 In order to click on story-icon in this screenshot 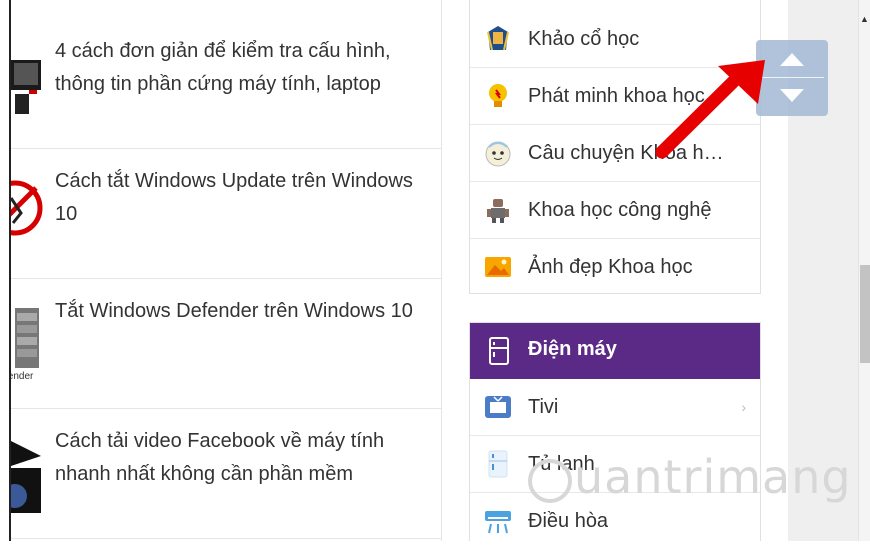, I will do `click(498, 154)`.